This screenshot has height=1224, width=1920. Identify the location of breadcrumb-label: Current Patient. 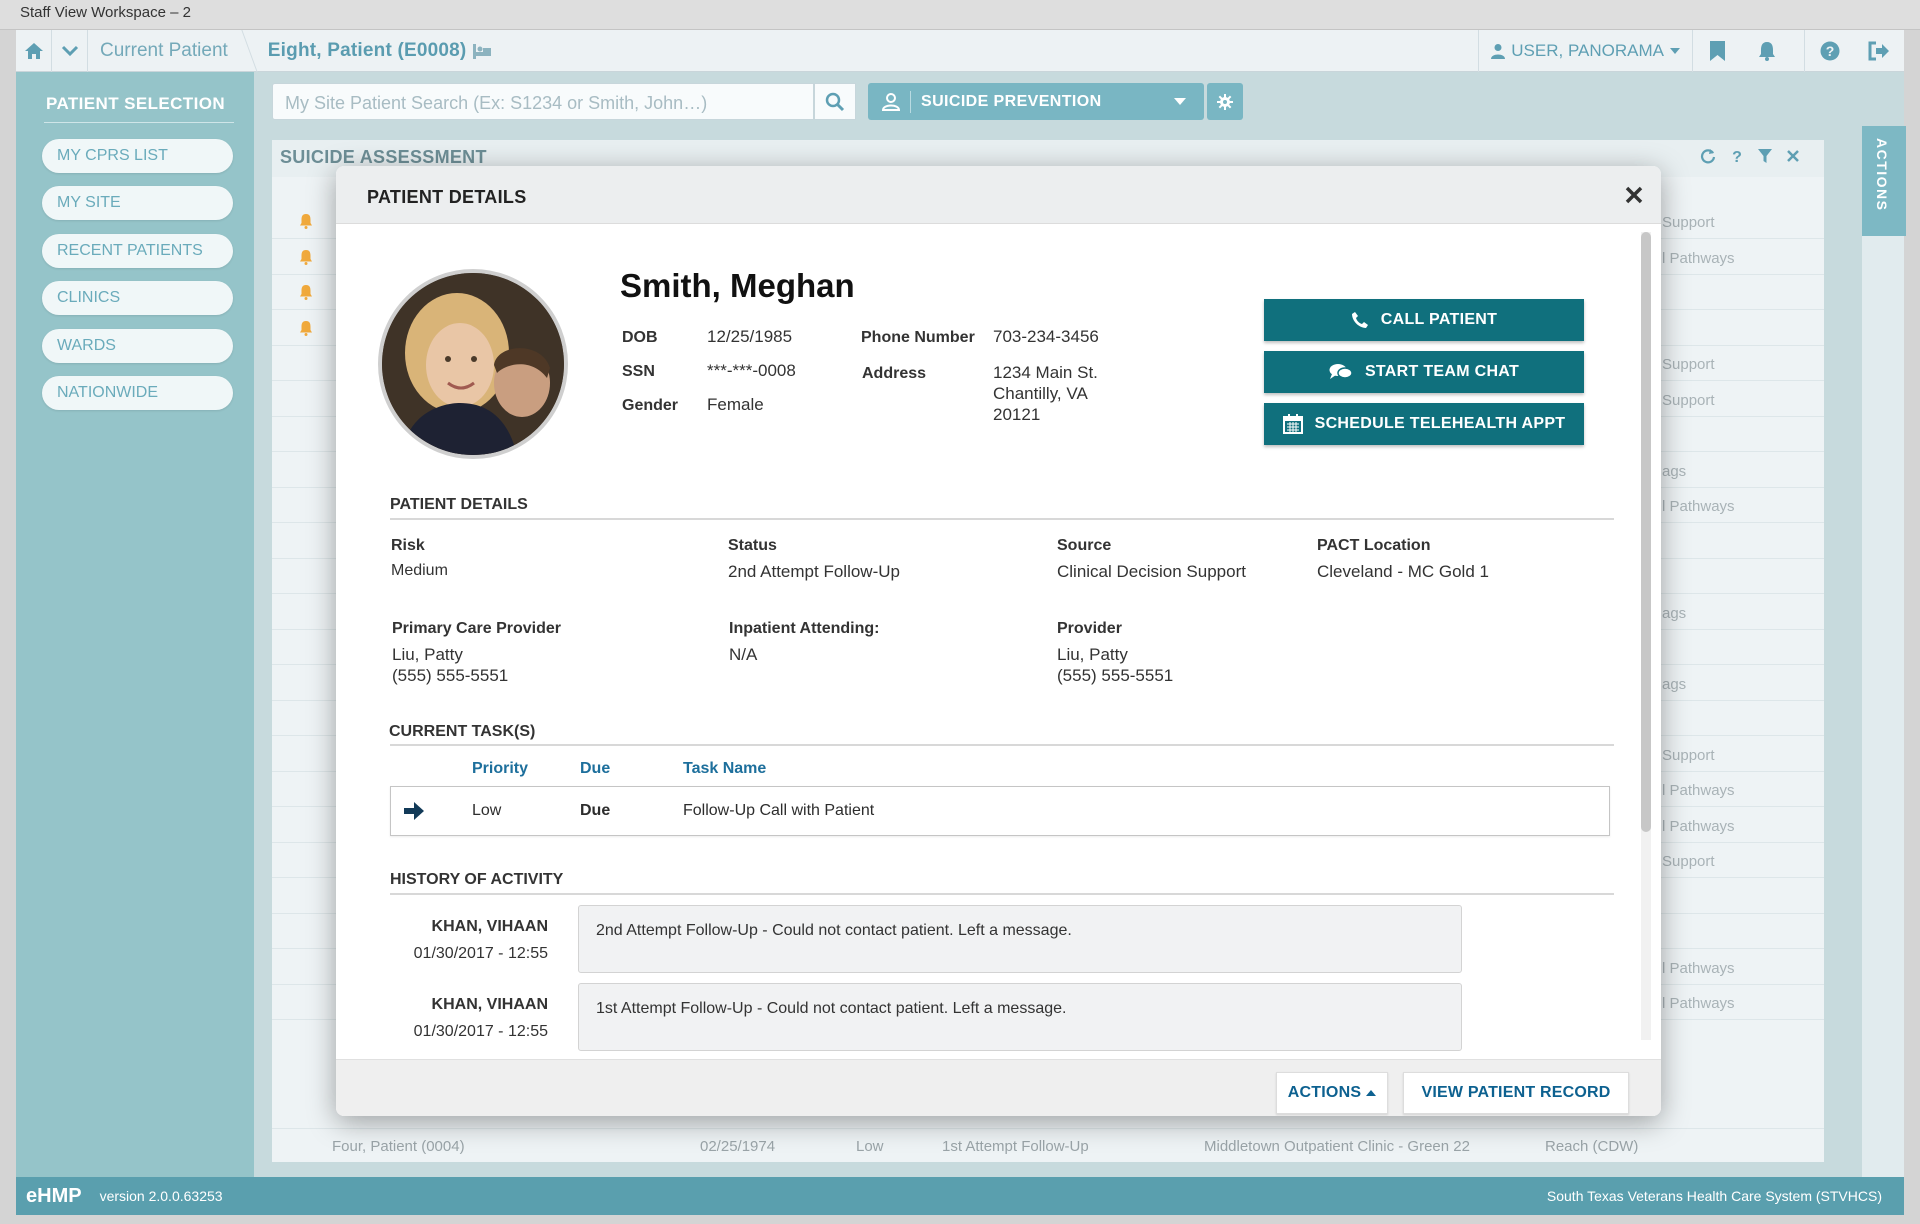
(164, 50).